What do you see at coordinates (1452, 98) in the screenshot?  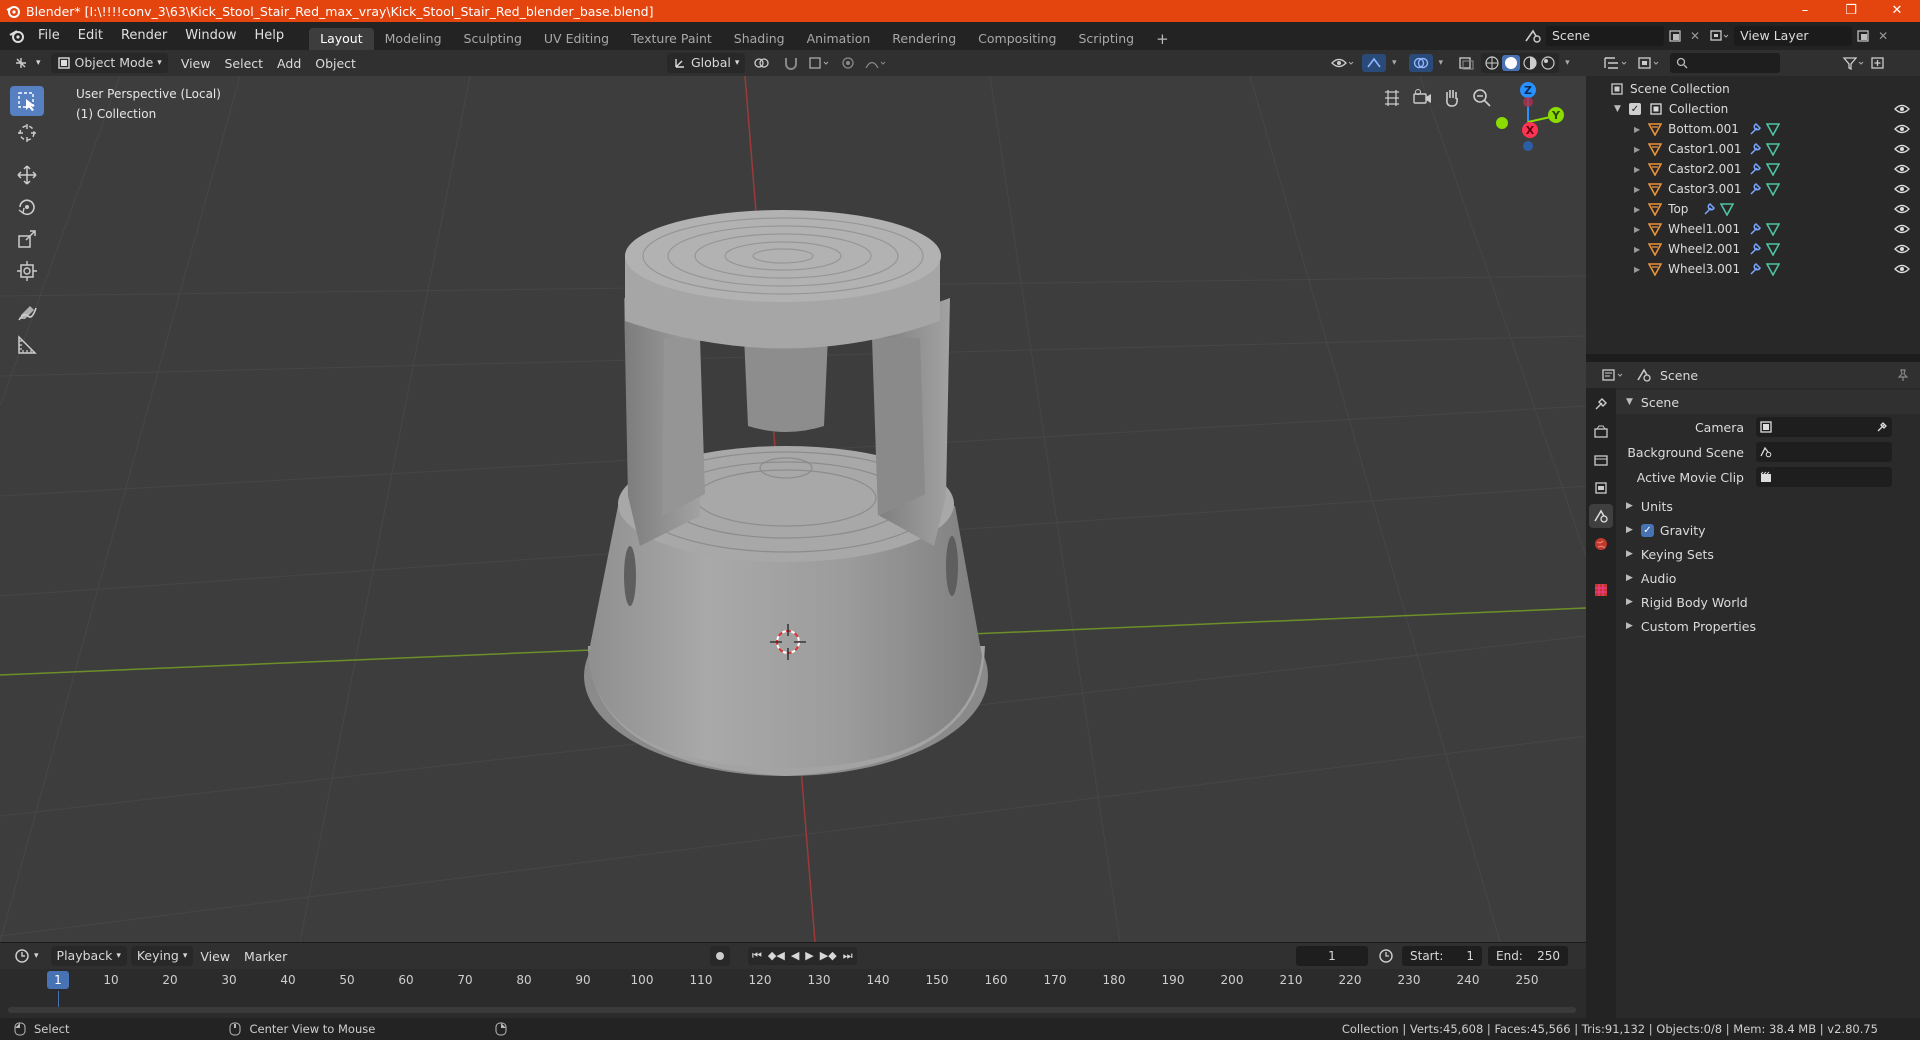 I see `pan-hand-icon` at bounding box center [1452, 98].